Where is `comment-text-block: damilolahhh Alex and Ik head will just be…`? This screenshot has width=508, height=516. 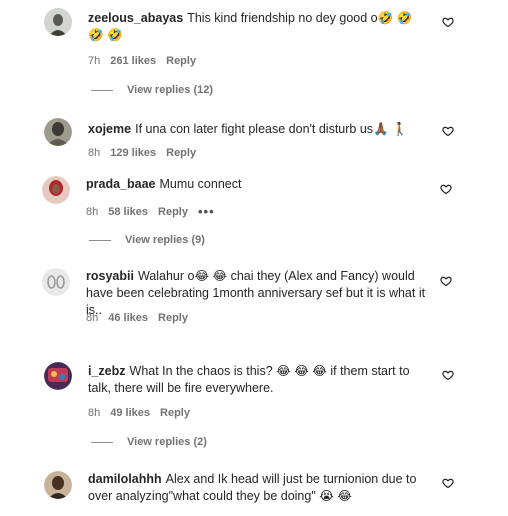
comment-text-block: damilolahhh Alex and Ik head will just be… is located at coordinates (258, 488).